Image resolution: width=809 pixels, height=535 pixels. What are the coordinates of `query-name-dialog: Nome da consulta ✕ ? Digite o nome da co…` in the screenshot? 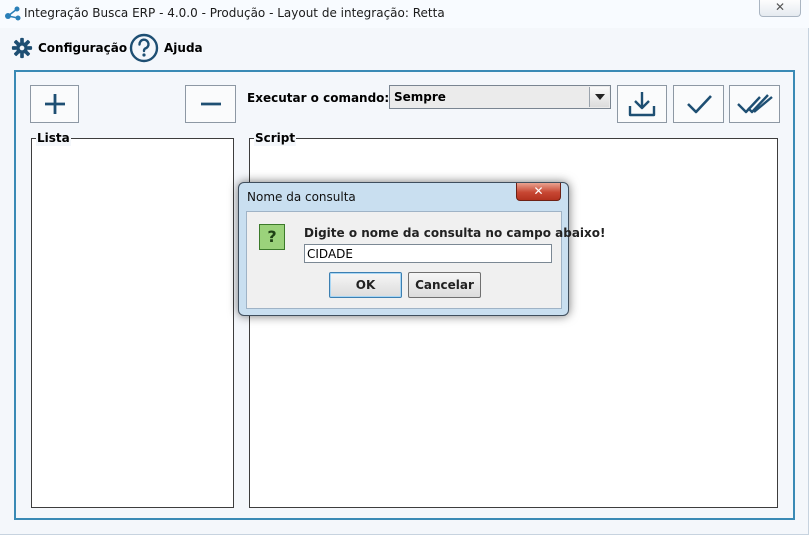 It's located at (421, 249).